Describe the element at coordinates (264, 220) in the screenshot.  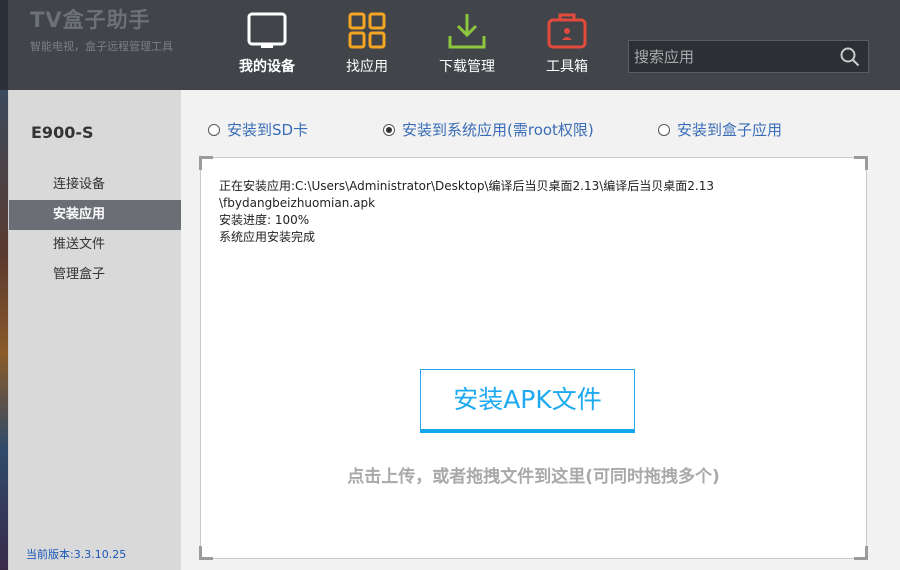
I see `log-line: 安装进度: 100%` at that location.